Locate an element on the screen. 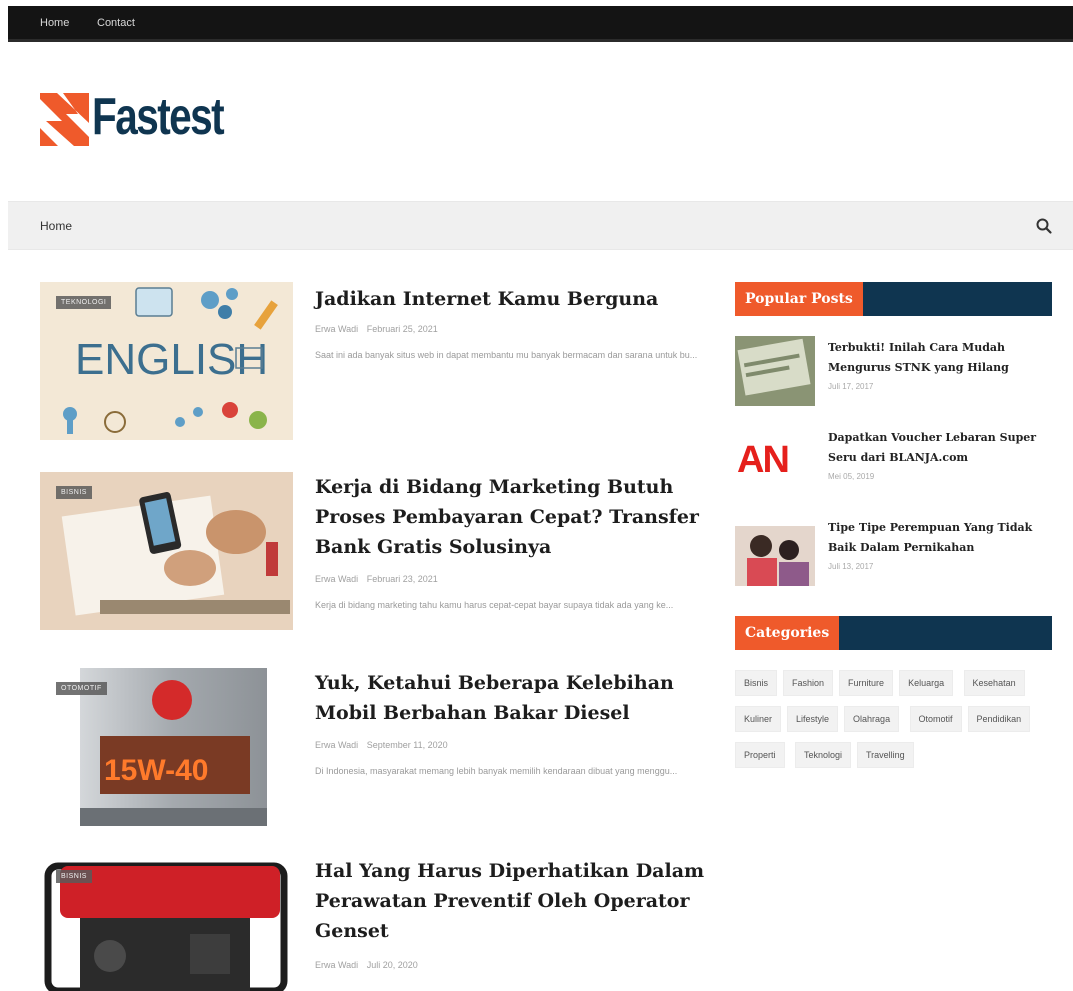 The height and width of the screenshot is (991, 1073). search-icon is located at coordinates (1044, 226).